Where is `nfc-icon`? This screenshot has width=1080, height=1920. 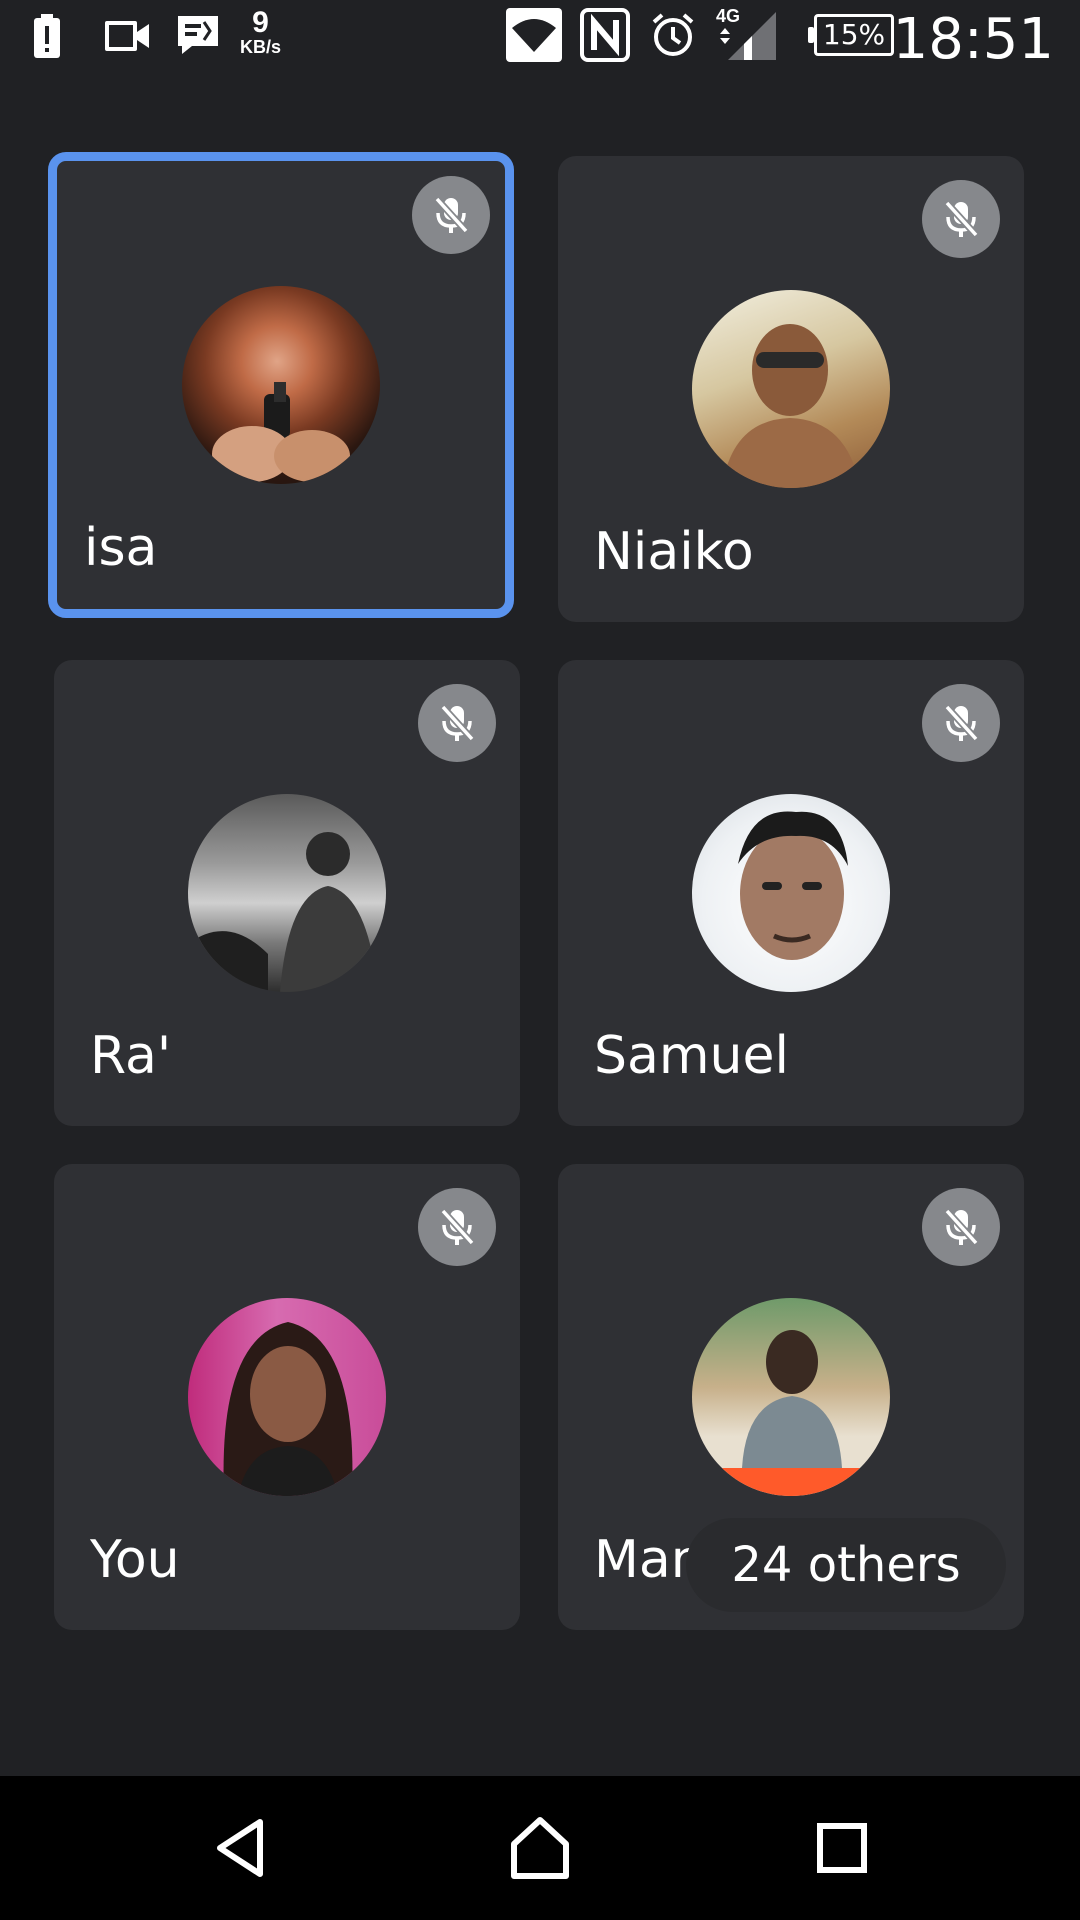 nfc-icon is located at coordinates (605, 35).